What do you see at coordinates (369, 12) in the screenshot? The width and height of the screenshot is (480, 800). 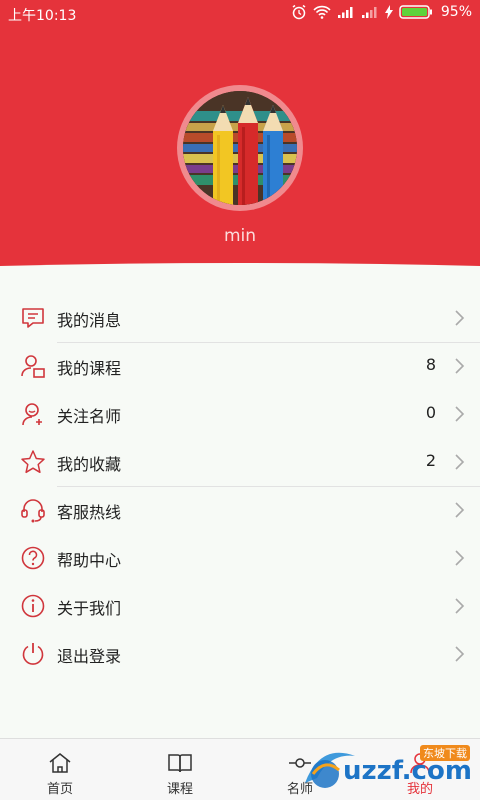 I see `signal-weak-icon` at bounding box center [369, 12].